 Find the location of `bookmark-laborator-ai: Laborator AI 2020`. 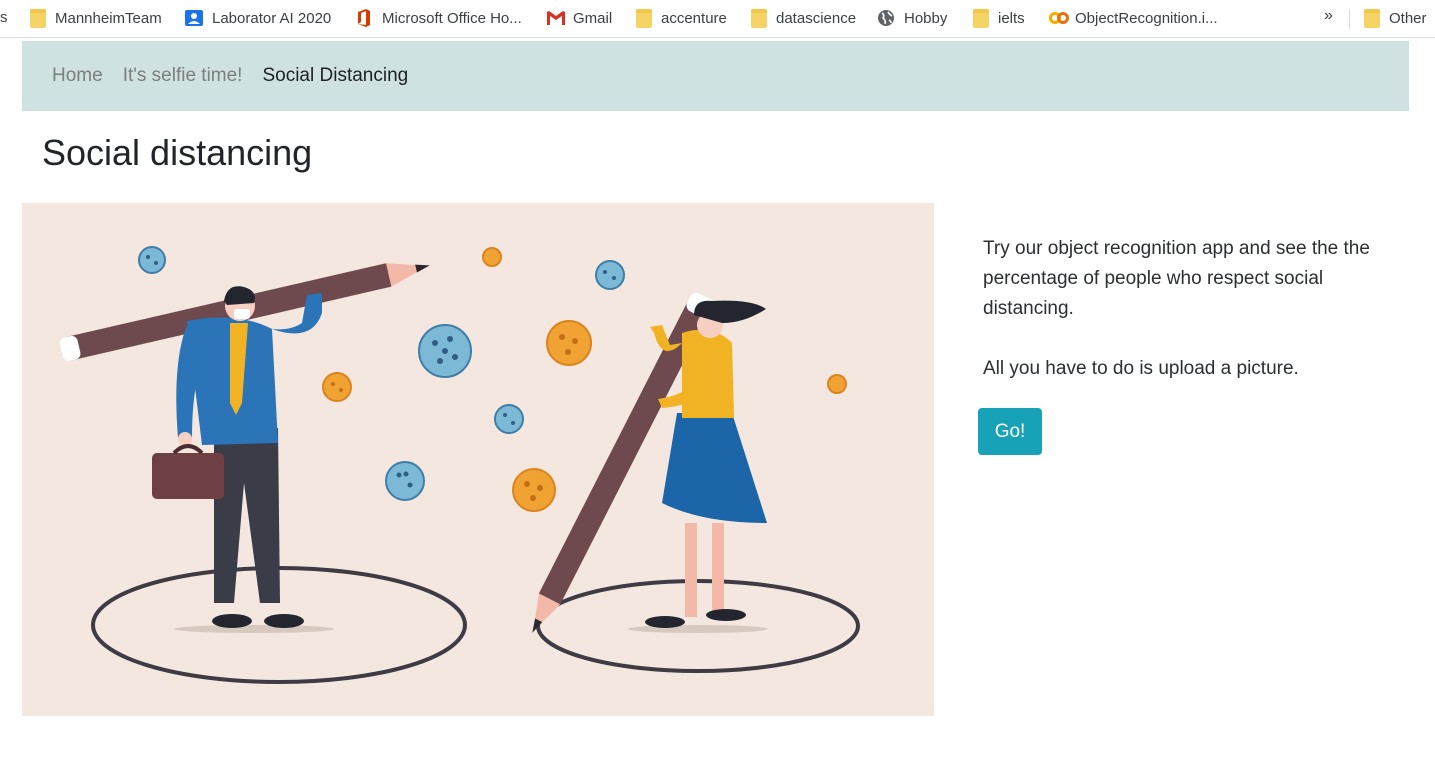

bookmark-laborator-ai: Laborator AI 2020 is located at coordinates (258, 18).